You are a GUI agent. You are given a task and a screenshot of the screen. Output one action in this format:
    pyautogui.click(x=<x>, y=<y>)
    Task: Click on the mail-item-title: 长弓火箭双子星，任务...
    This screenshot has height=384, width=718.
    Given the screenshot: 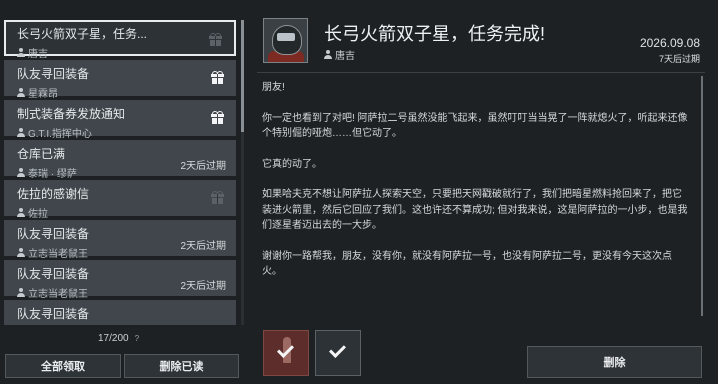 What is the action you would take?
    pyautogui.click(x=82, y=34)
    